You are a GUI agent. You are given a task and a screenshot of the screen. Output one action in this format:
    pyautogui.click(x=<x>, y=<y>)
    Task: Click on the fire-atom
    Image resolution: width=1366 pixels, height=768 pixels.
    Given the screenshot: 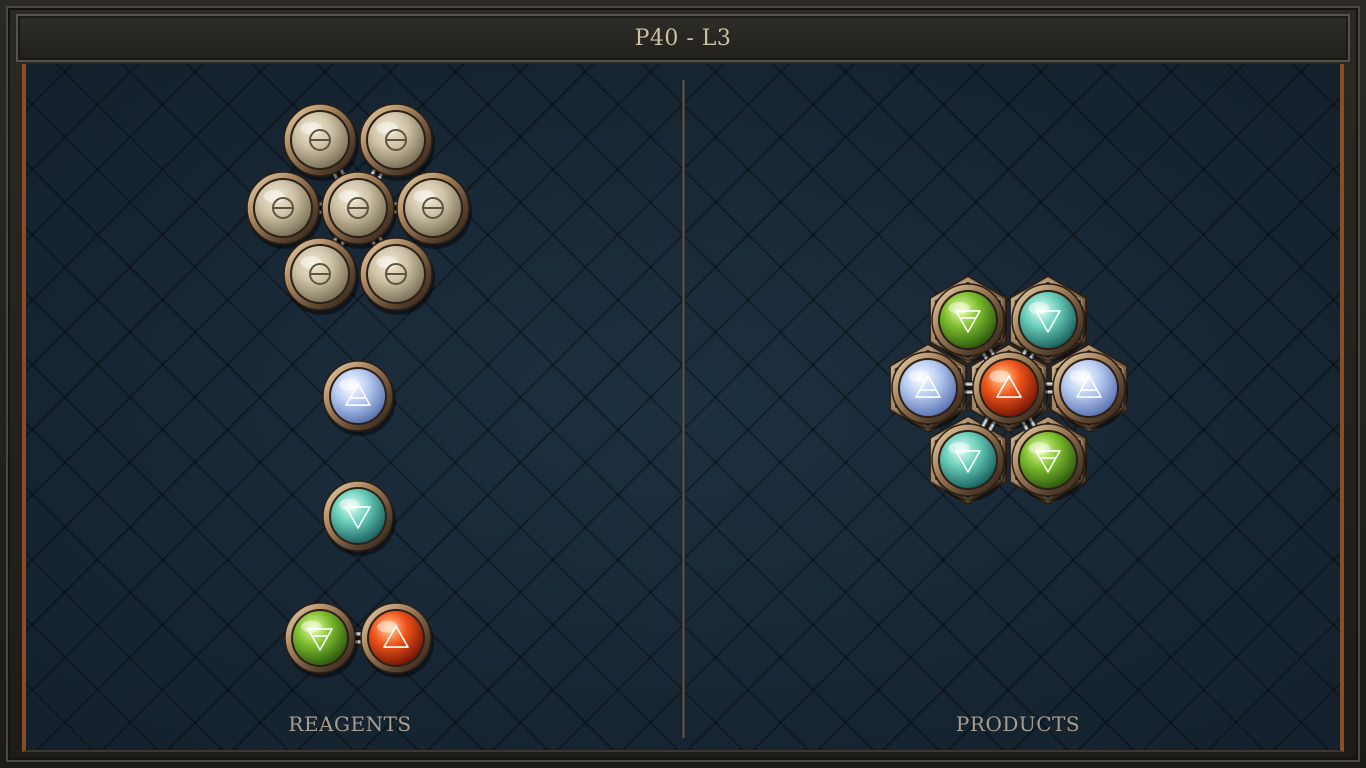 What is the action you would take?
    pyautogui.click(x=397, y=640)
    